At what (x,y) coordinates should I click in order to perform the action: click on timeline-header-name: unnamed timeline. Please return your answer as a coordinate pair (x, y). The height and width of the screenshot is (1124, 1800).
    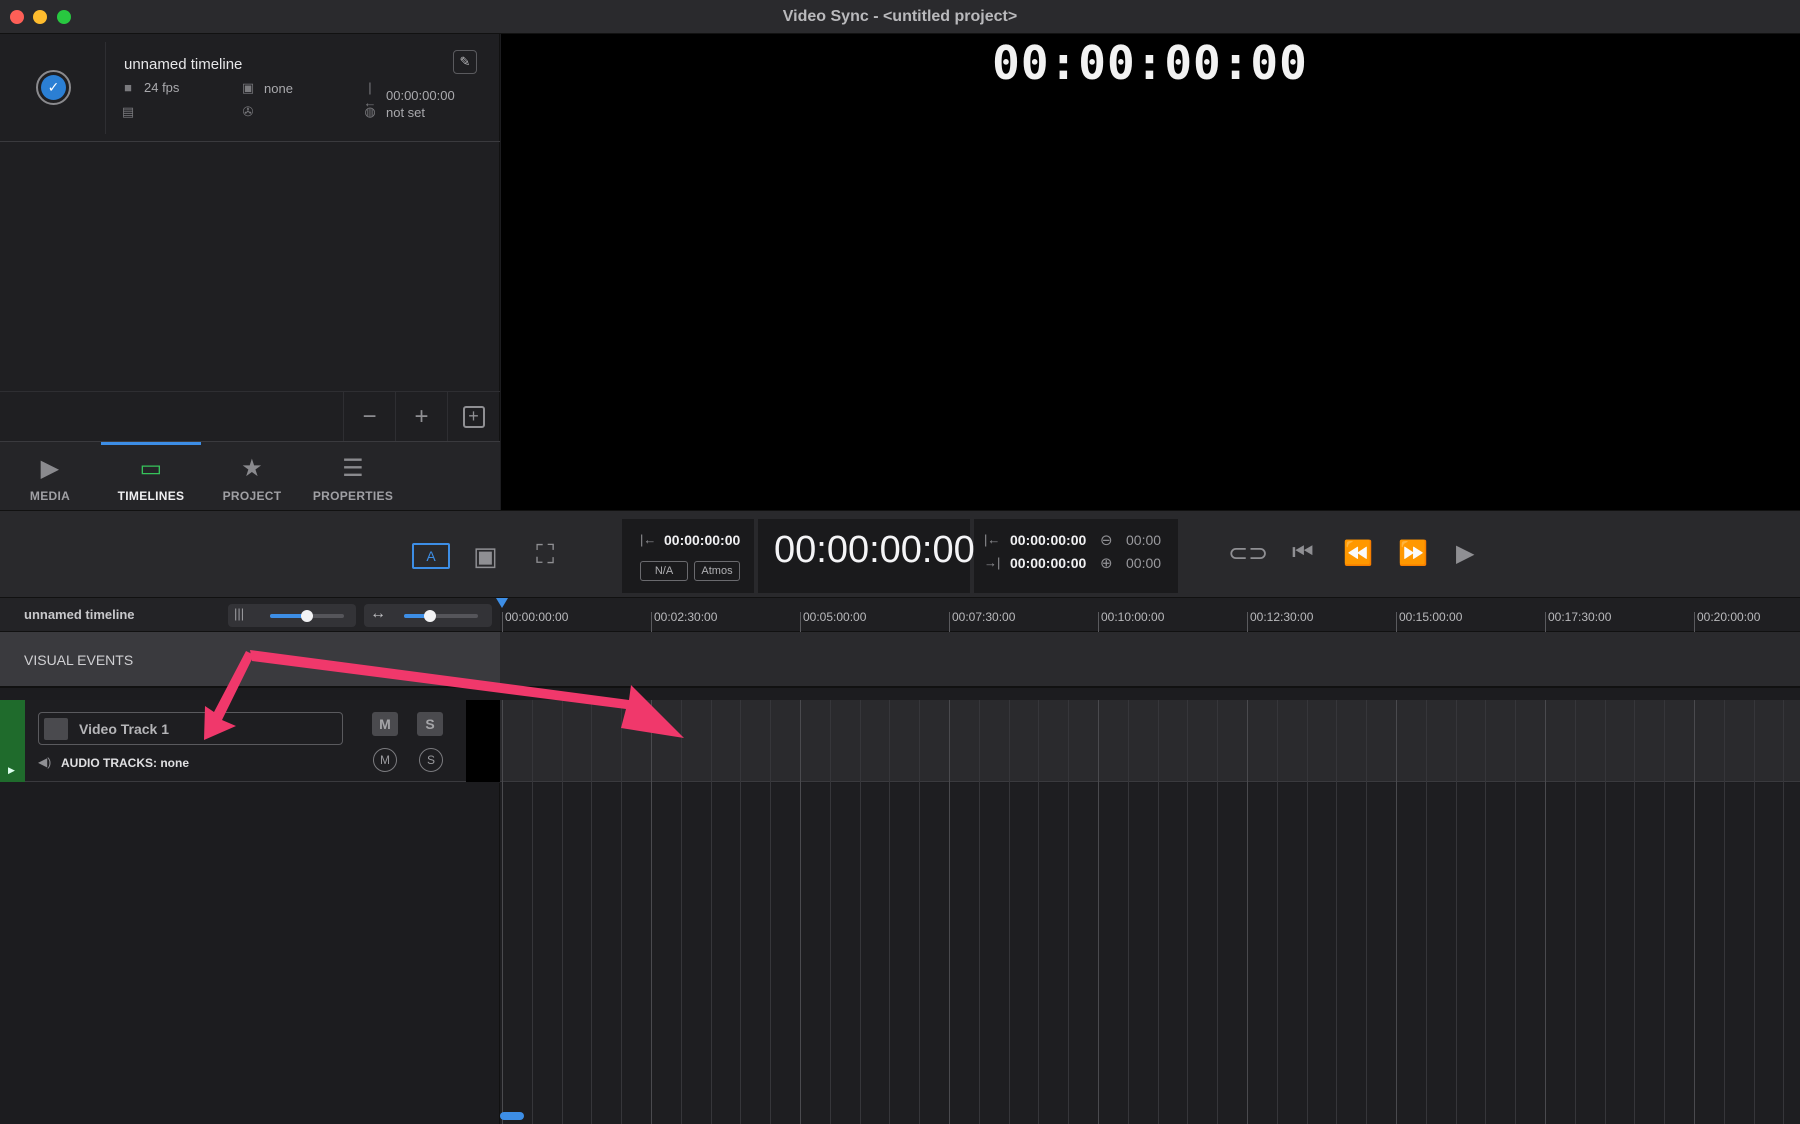
    Looking at the image, I should click on (79, 614).